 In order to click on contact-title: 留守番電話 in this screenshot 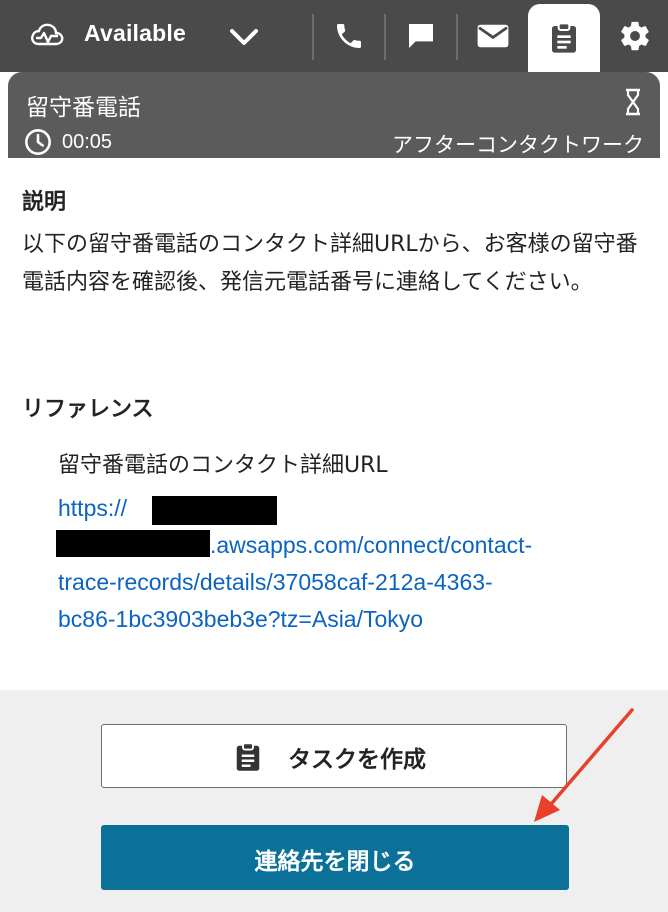, I will do `click(83, 108)`.